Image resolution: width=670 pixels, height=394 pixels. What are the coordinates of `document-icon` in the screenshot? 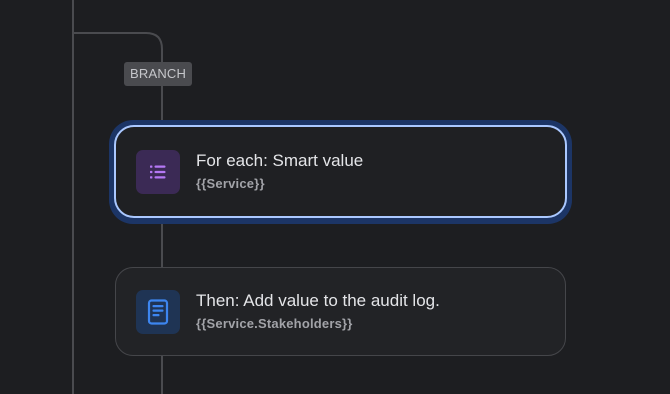 It's located at (158, 311).